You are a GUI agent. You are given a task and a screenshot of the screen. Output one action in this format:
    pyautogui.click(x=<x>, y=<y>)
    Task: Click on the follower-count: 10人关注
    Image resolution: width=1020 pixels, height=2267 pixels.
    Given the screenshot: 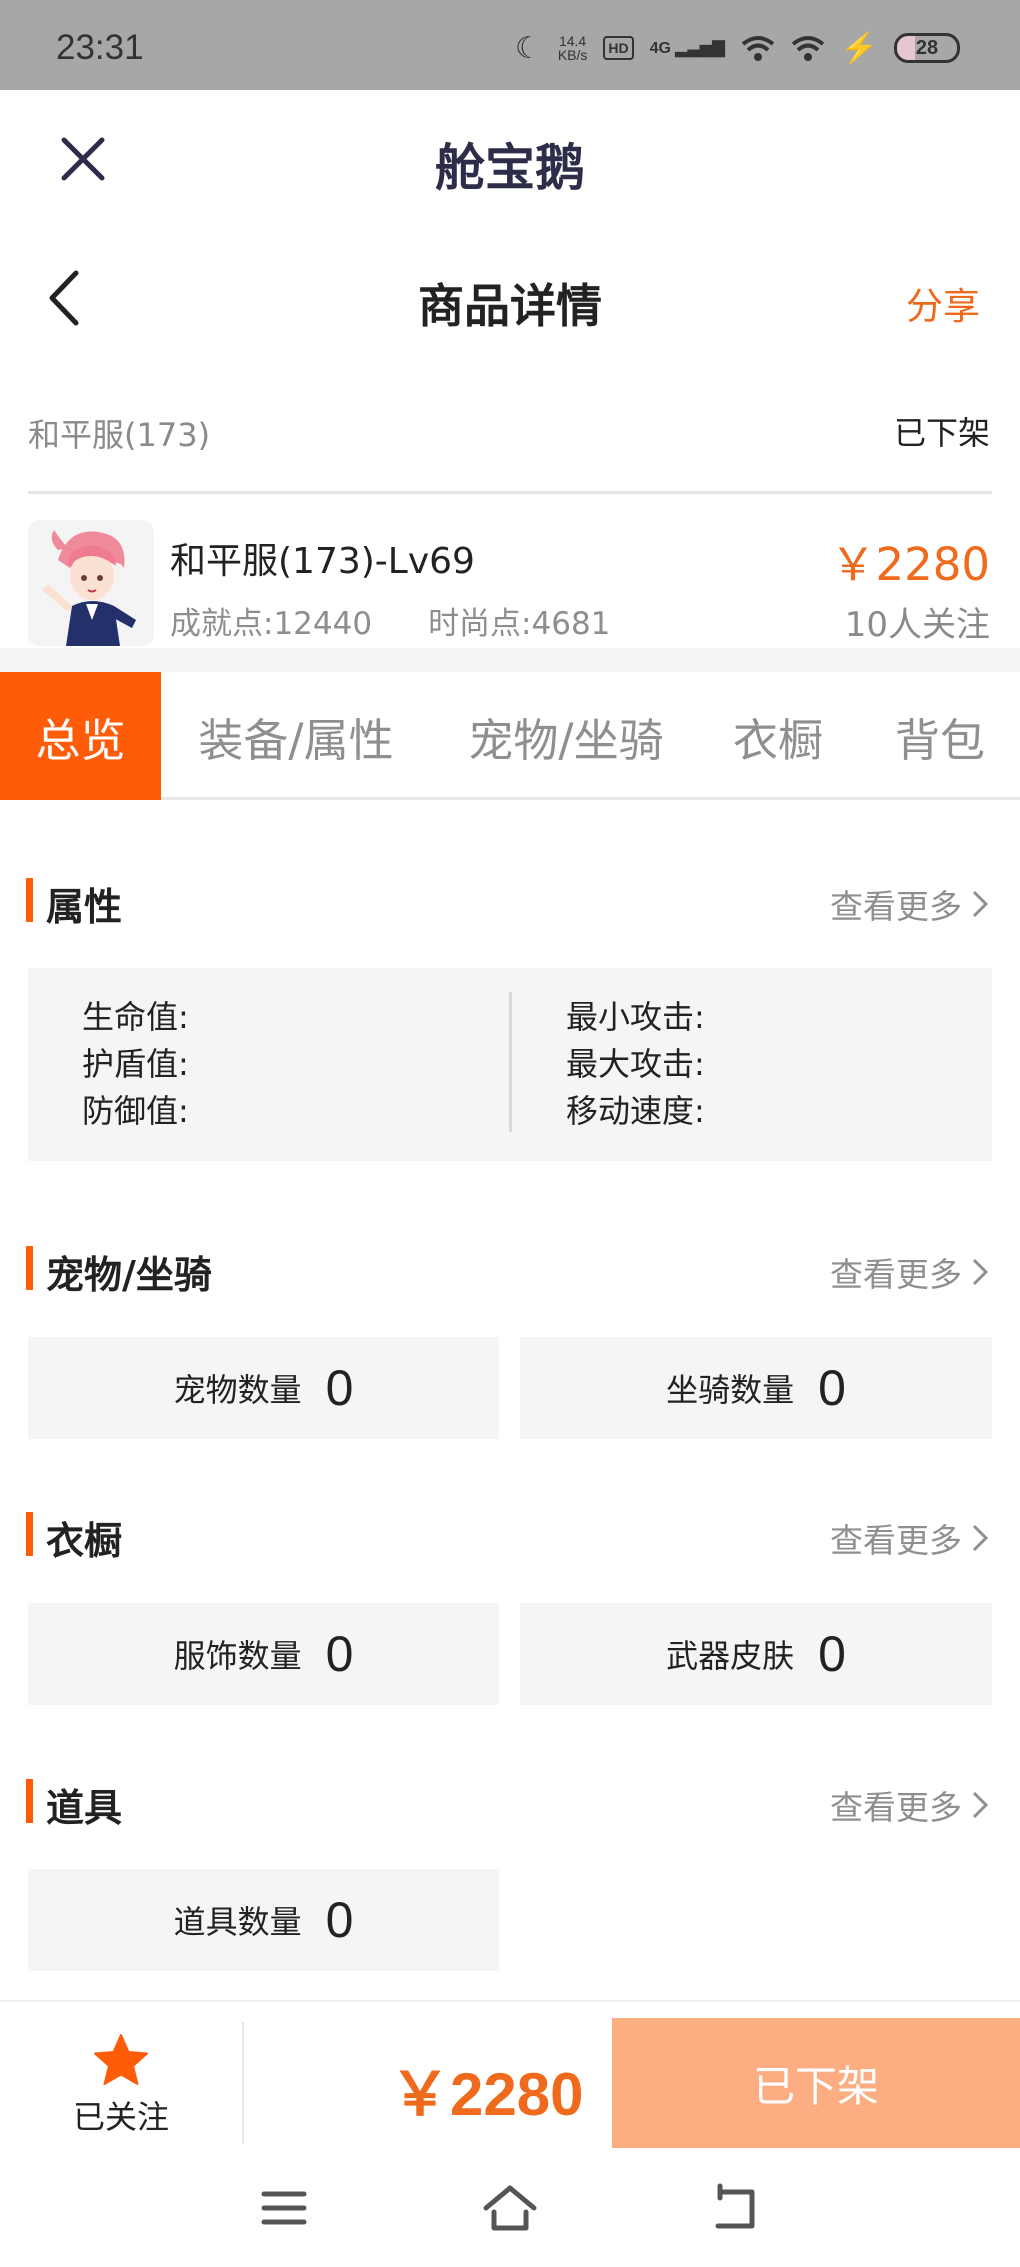 What is the action you would take?
    pyautogui.click(x=917, y=625)
    